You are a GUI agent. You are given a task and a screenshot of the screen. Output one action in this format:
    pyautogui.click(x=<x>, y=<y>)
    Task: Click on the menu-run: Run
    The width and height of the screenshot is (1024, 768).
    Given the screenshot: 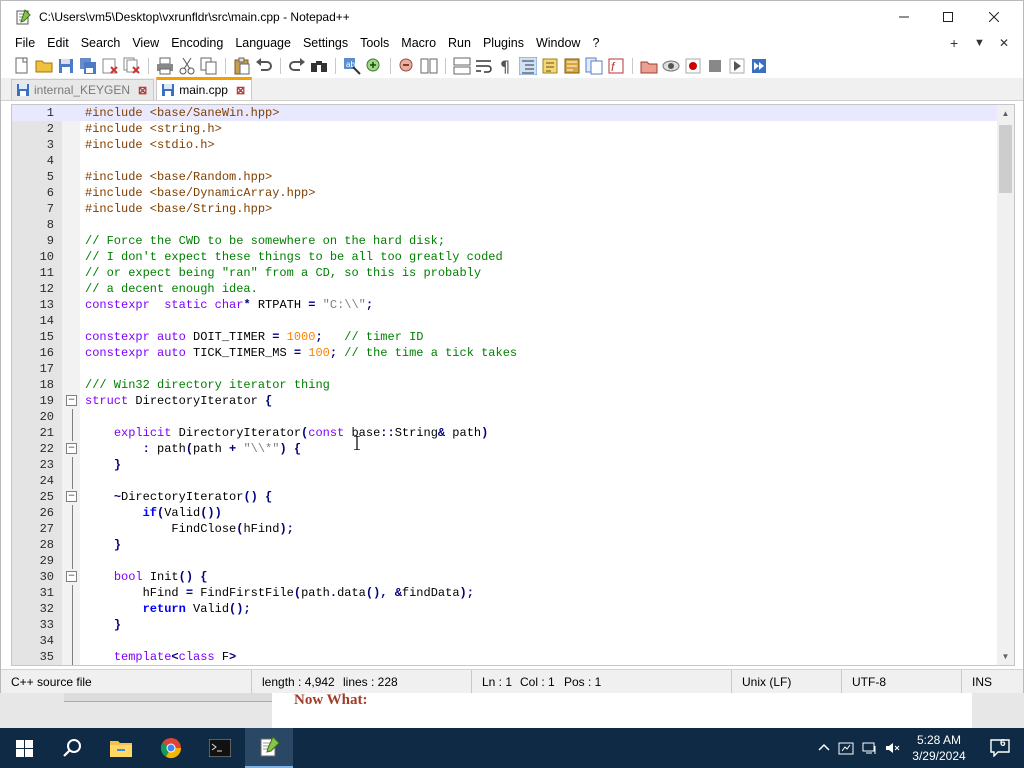 What is the action you would take?
    pyautogui.click(x=459, y=43)
    